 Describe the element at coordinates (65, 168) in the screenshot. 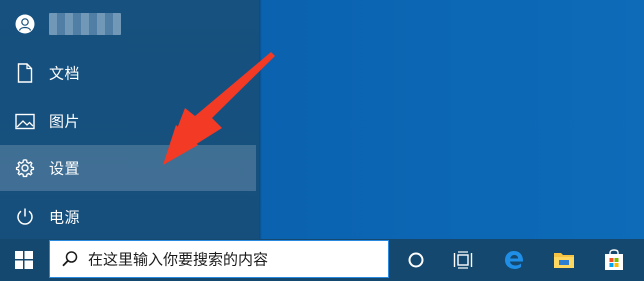

I see `start-item-label: 设置` at that location.